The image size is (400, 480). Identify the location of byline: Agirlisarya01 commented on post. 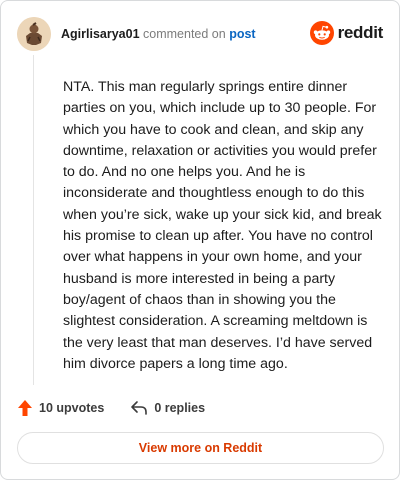
(158, 34).